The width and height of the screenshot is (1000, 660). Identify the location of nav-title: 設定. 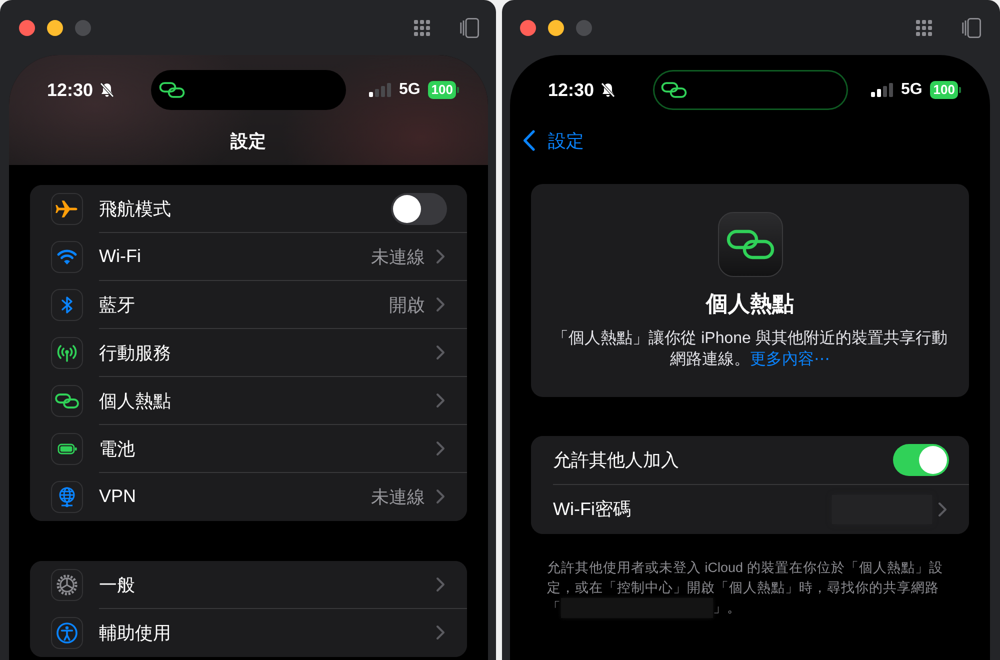
(248, 141).